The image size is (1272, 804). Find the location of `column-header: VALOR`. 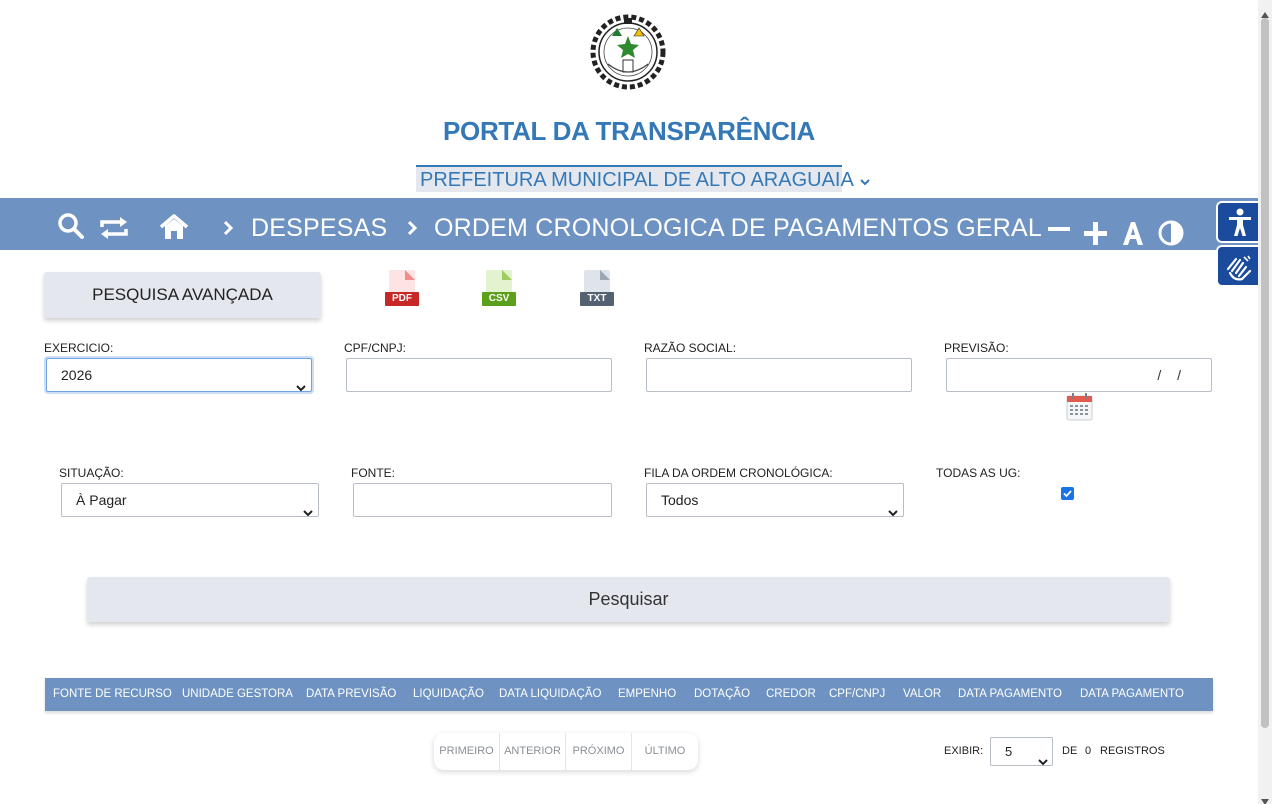

column-header: VALOR is located at coordinates (922, 694).